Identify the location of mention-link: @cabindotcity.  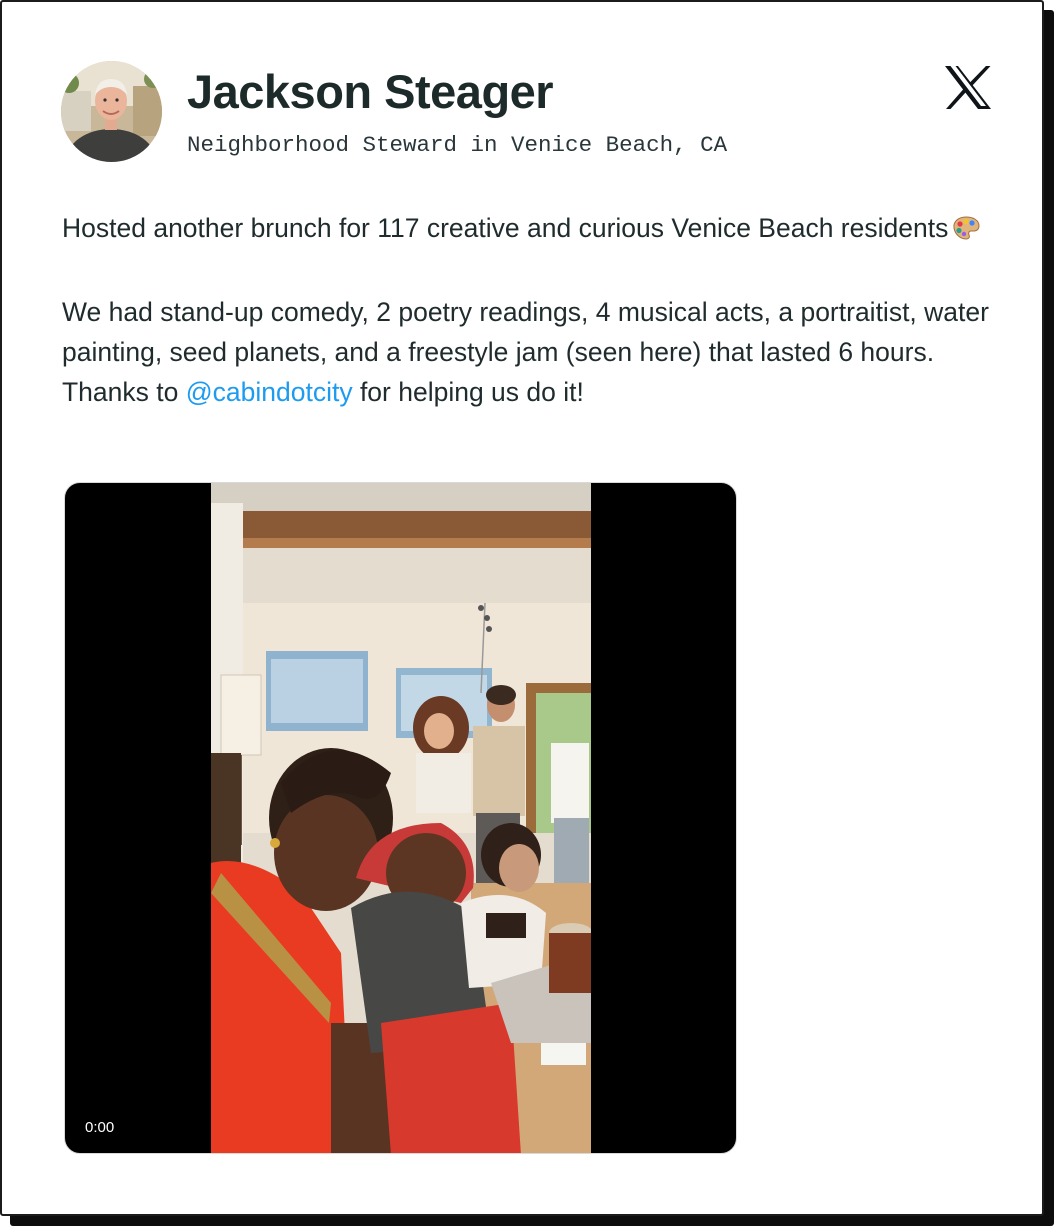
(269, 392).